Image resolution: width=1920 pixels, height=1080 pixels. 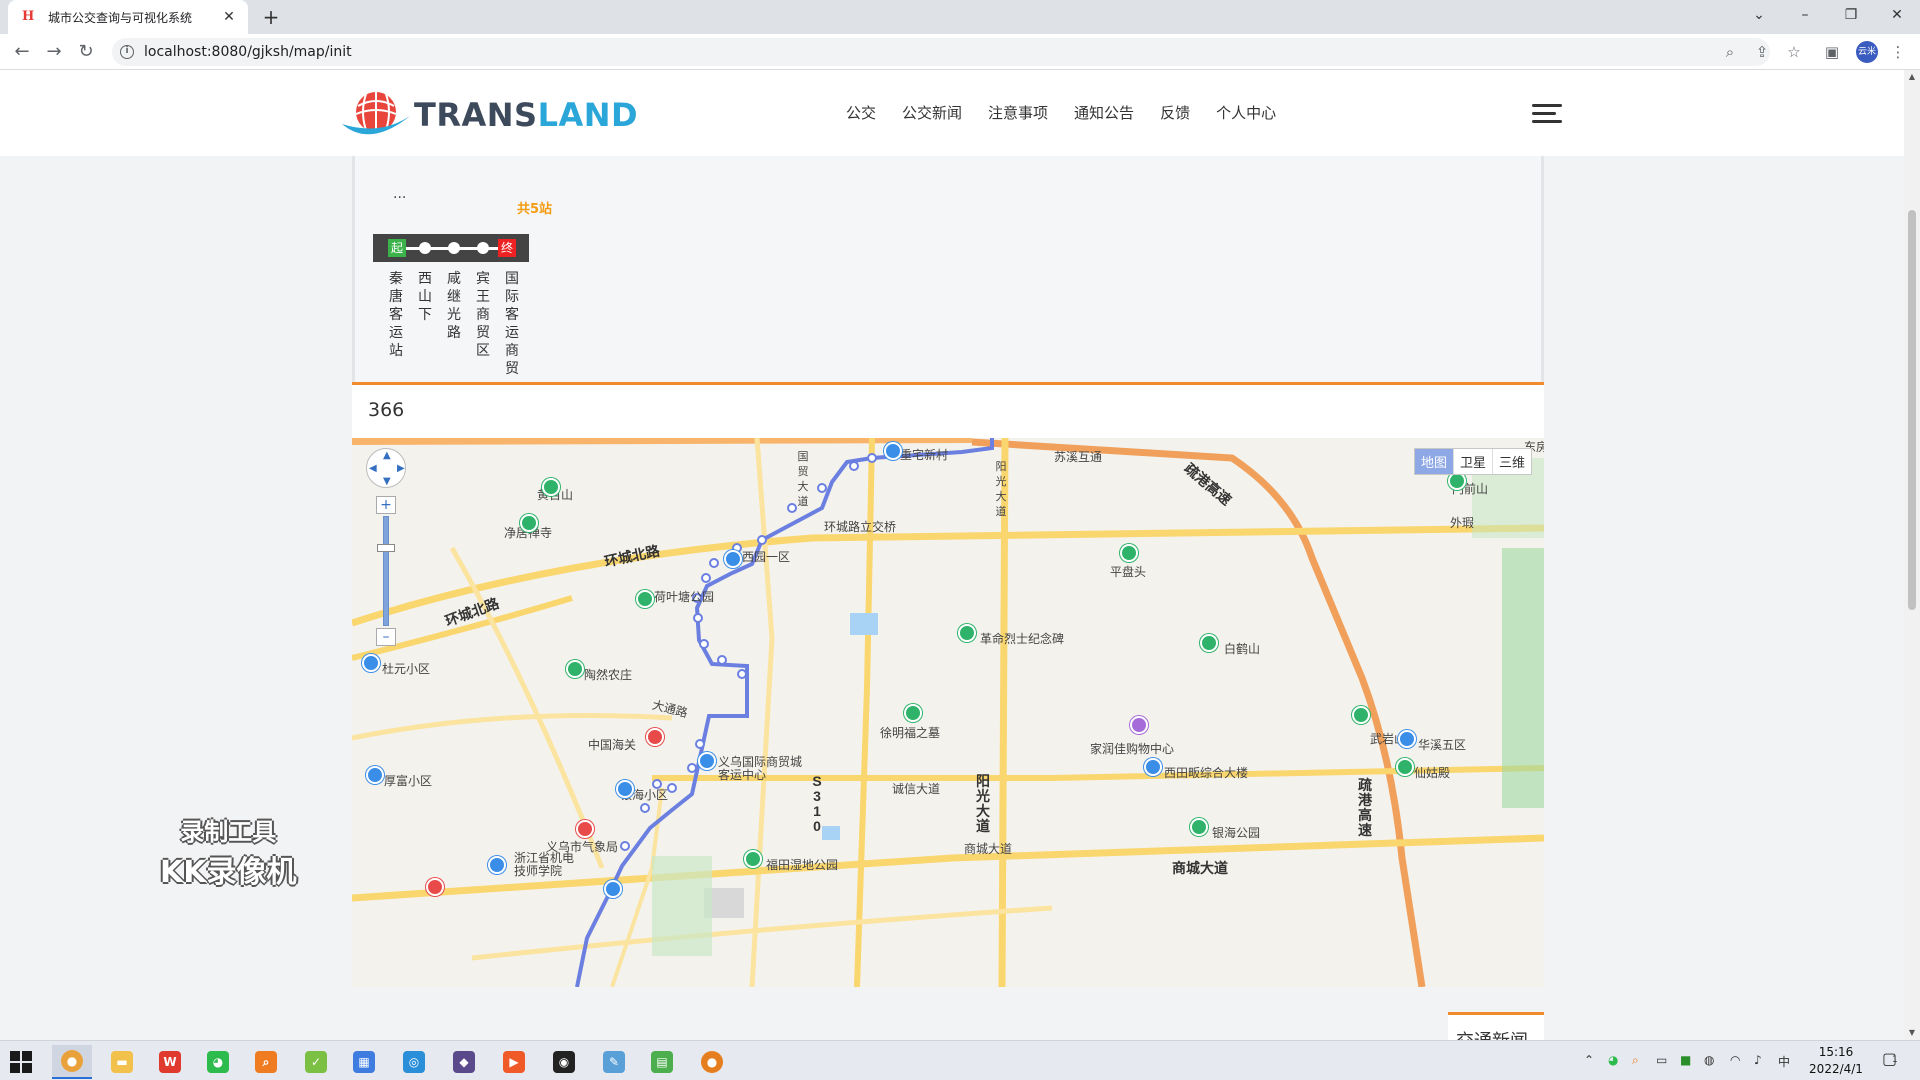 I want to click on green-app-icon: ✓, so click(x=316, y=1062).